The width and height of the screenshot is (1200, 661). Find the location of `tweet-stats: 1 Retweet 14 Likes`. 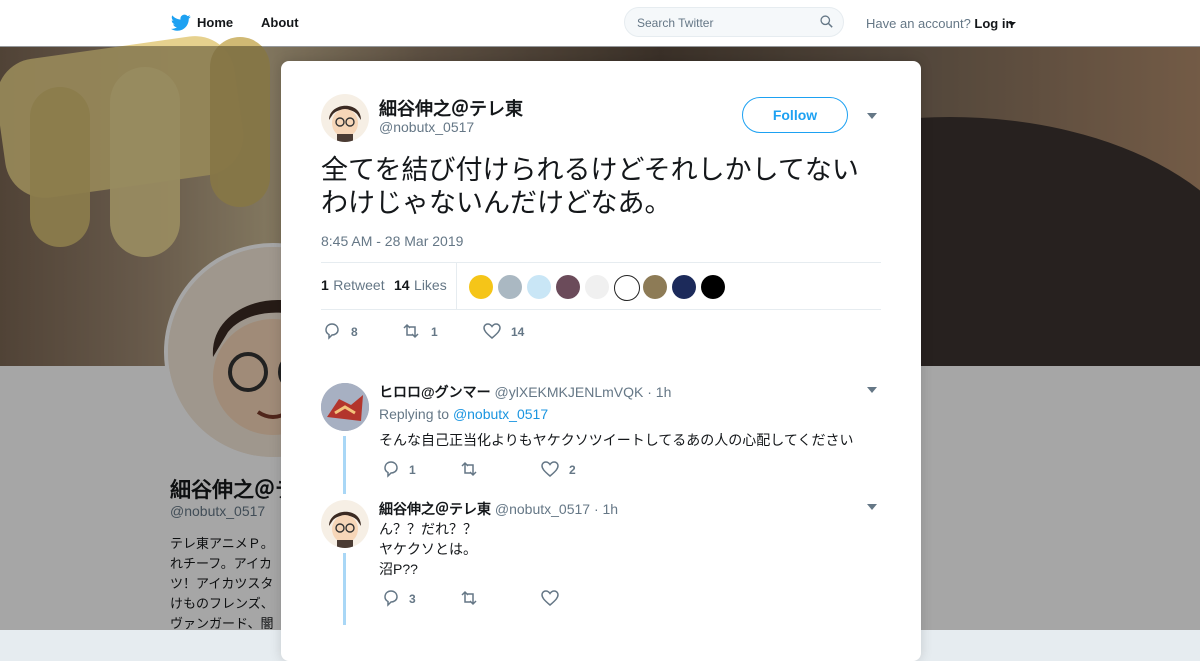

tweet-stats: 1 Retweet 14 Likes is located at coordinates (601, 286).